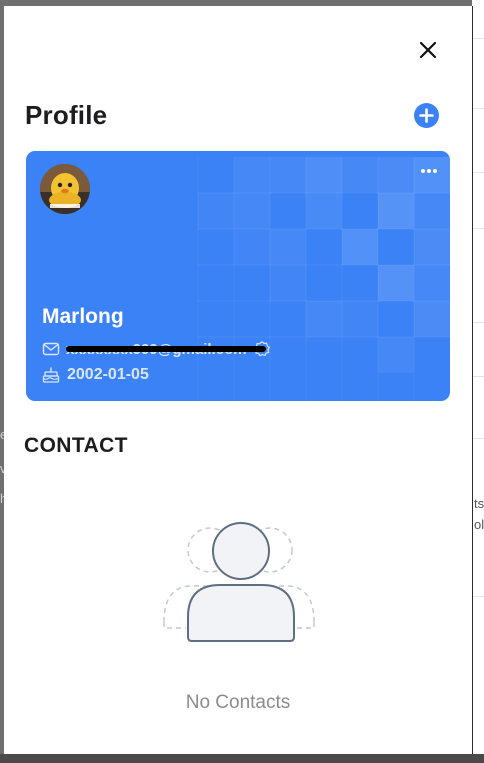  What do you see at coordinates (238, 702) in the screenshot?
I see `empty-contacts-message: No Contacts` at bounding box center [238, 702].